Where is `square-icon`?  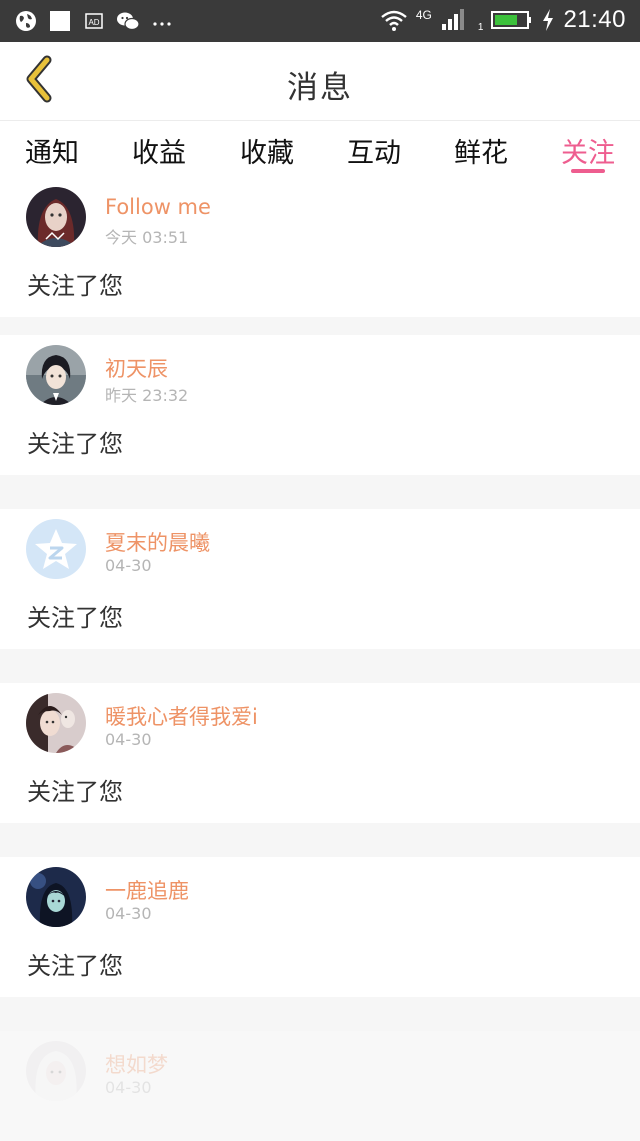
square-icon is located at coordinates (60, 21).